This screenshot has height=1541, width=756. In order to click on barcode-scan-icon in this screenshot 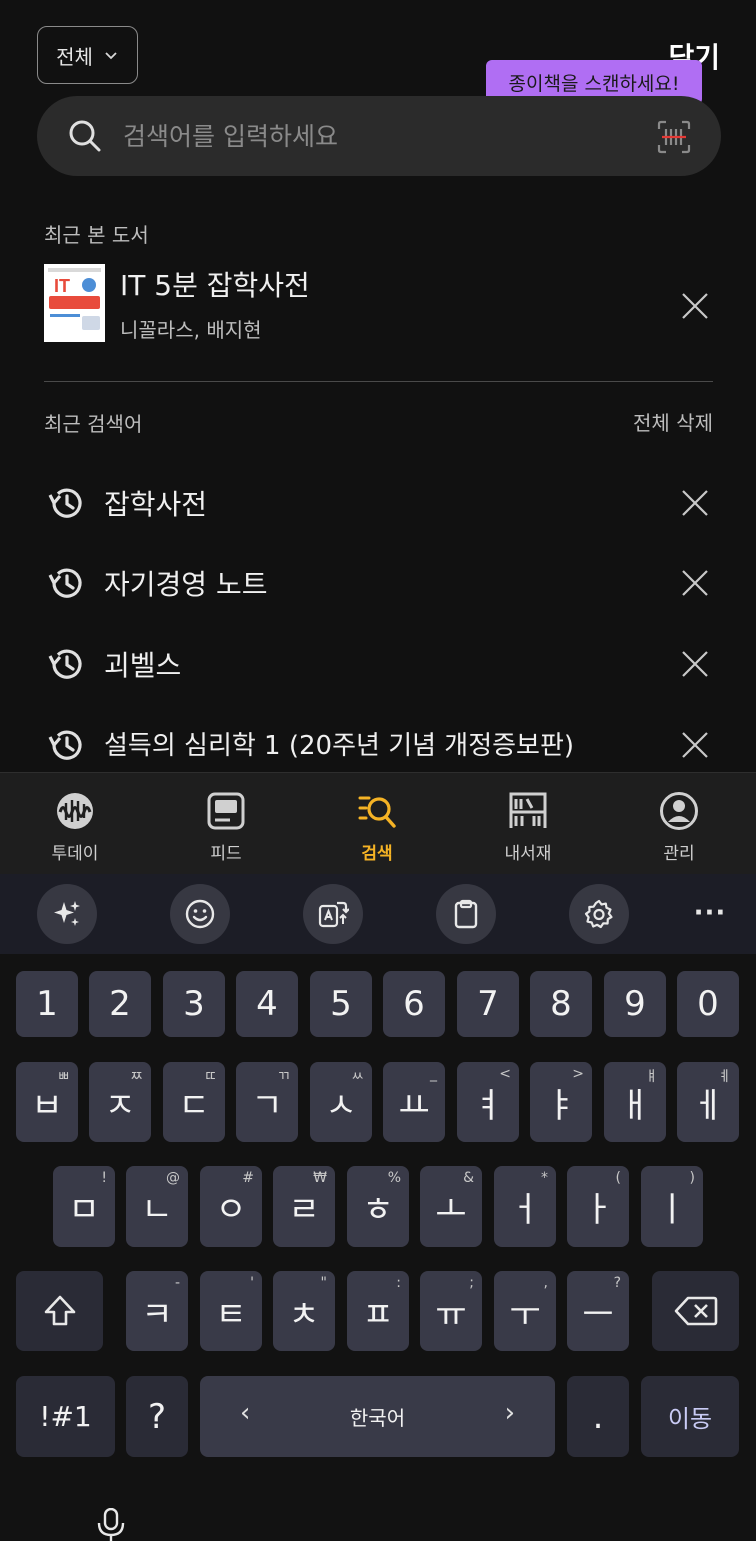, I will do `click(674, 137)`.